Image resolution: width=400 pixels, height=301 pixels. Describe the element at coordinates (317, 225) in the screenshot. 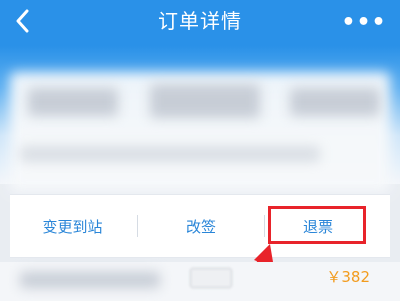

I see `refund-highlight-box` at that location.